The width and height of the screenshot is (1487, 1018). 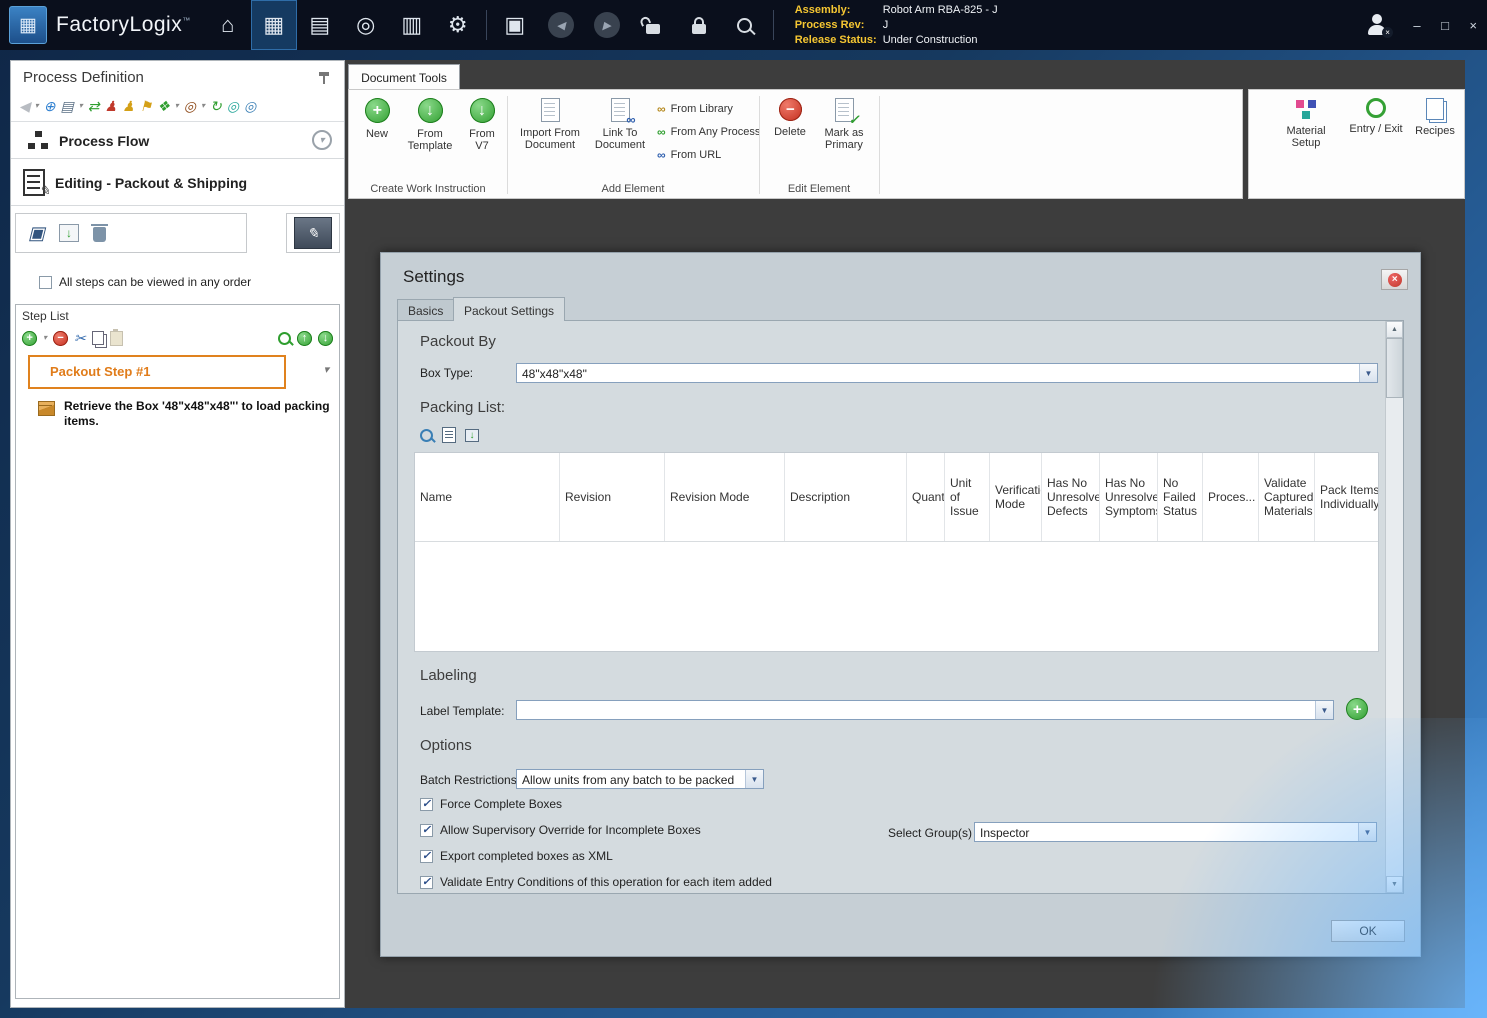 What do you see at coordinates (1394, 884) in the screenshot?
I see `scroll-down-button: ▼` at bounding box center [1394, 884].